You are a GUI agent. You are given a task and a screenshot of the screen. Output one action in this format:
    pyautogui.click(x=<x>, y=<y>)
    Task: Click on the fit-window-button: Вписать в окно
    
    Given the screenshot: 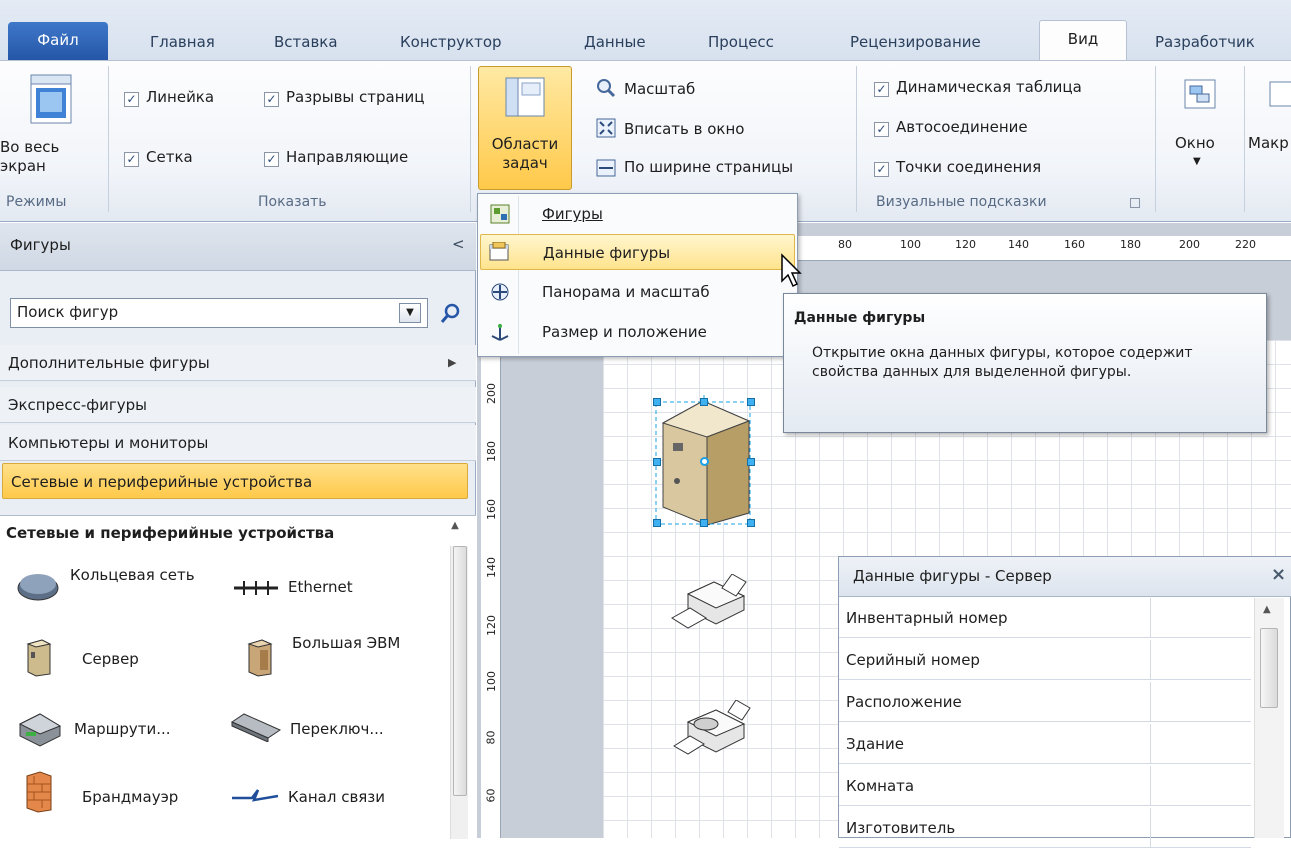 What is the action you would take?
    pyautogui.click(x=684, y=129)
    